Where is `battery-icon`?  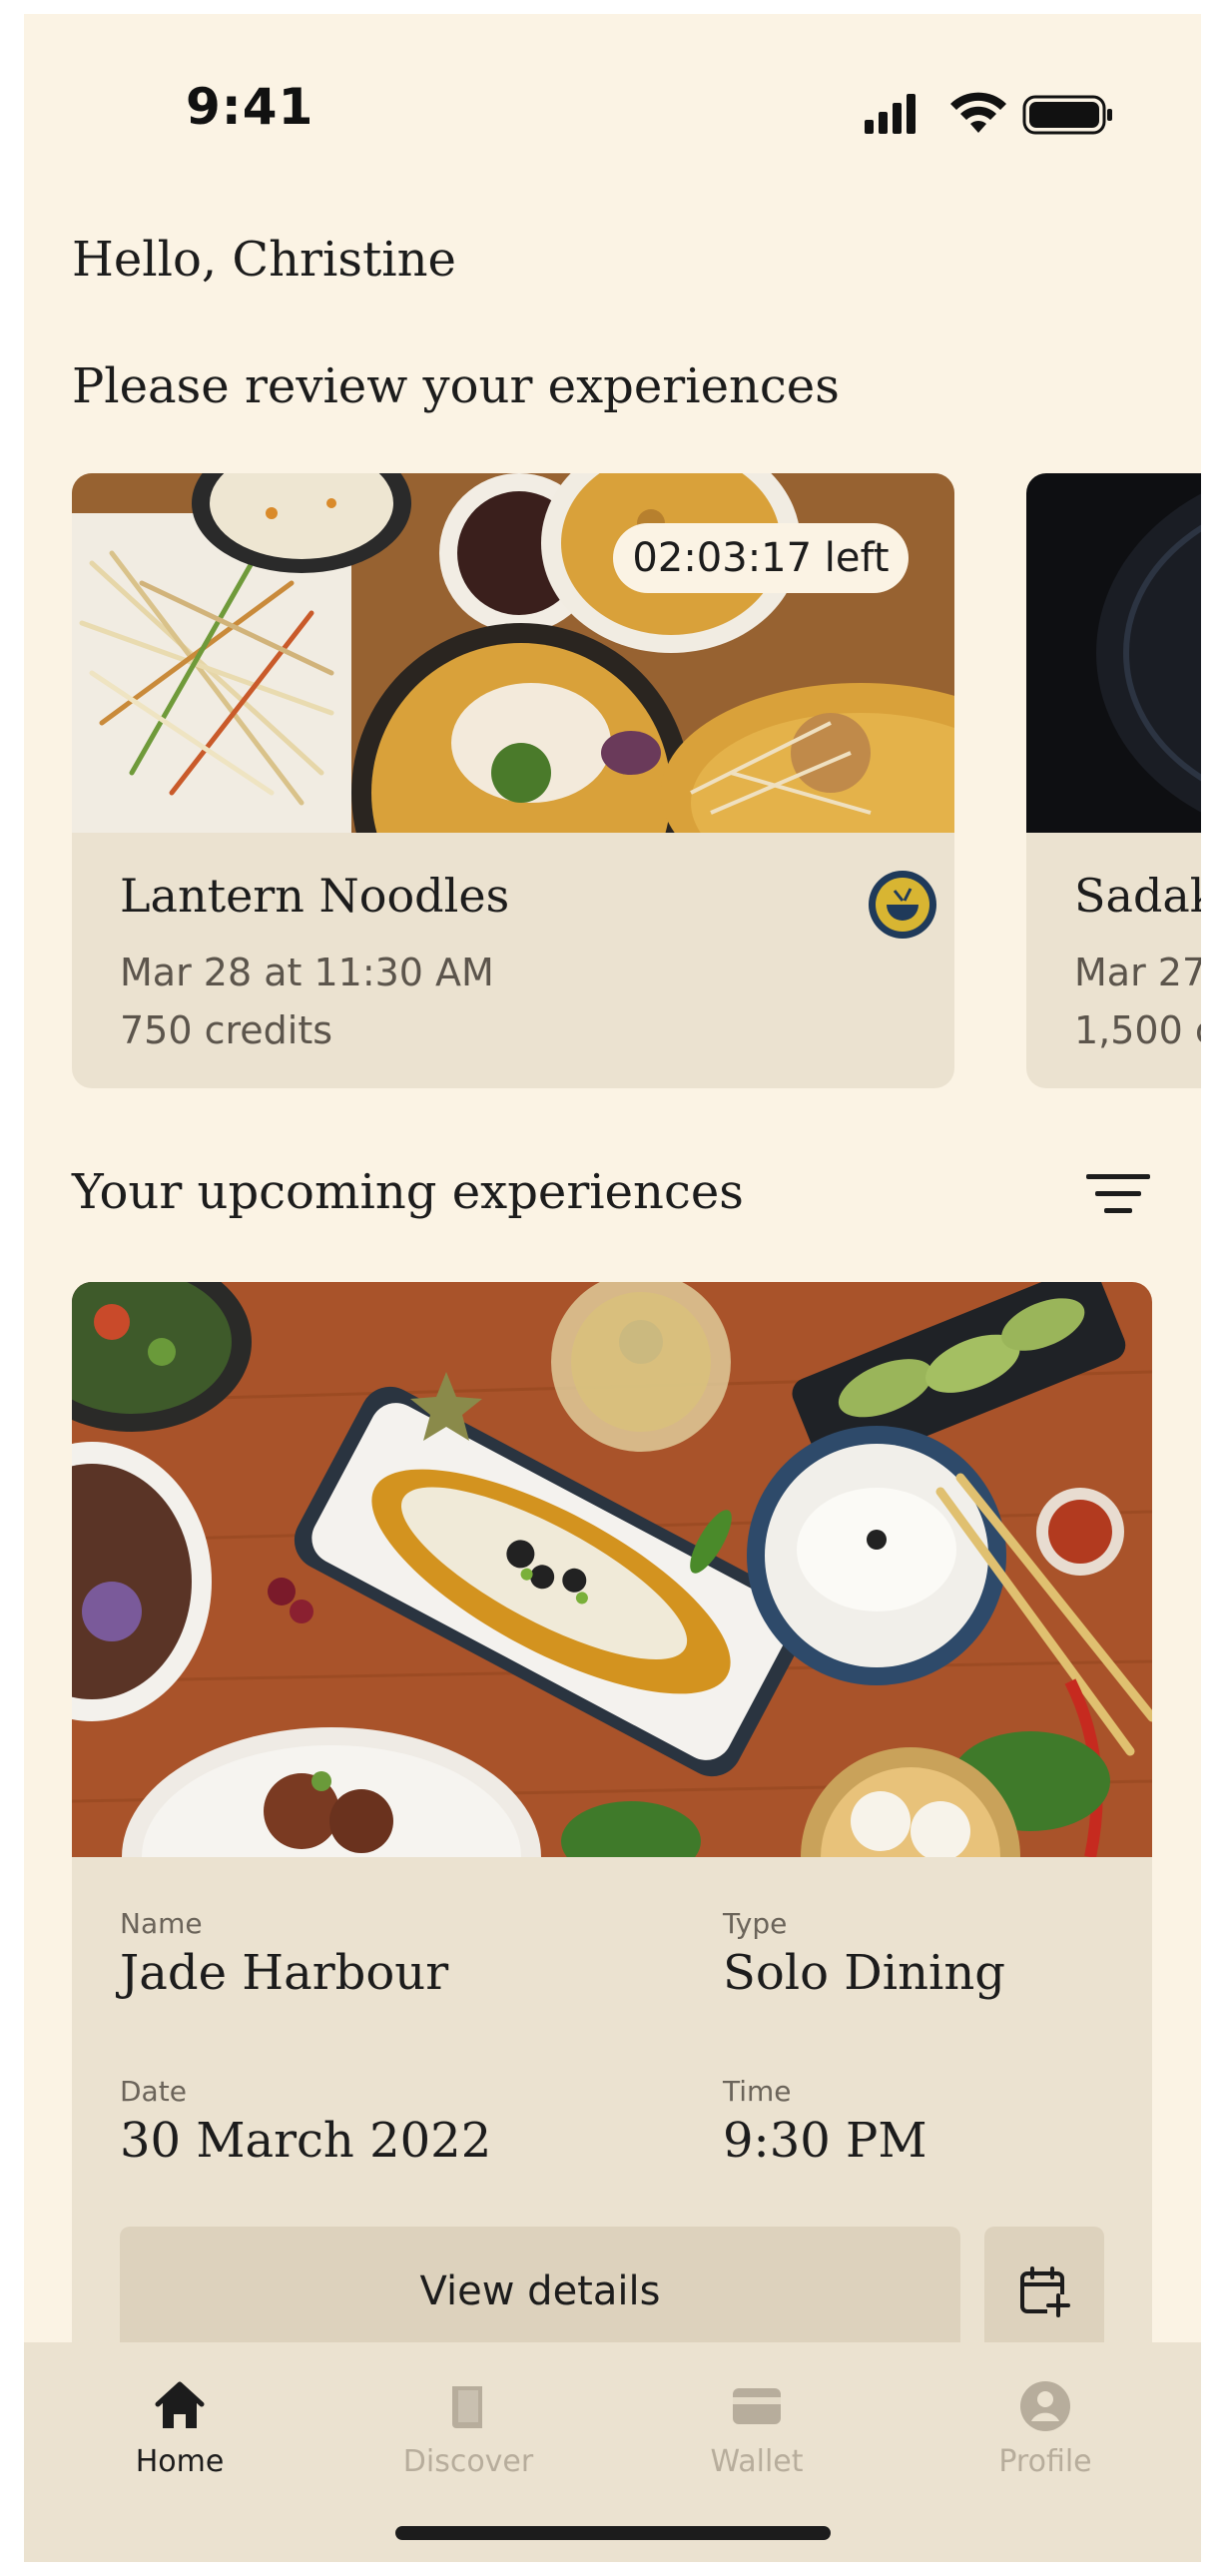
battery-icon is located at coordinates (1067, 115).